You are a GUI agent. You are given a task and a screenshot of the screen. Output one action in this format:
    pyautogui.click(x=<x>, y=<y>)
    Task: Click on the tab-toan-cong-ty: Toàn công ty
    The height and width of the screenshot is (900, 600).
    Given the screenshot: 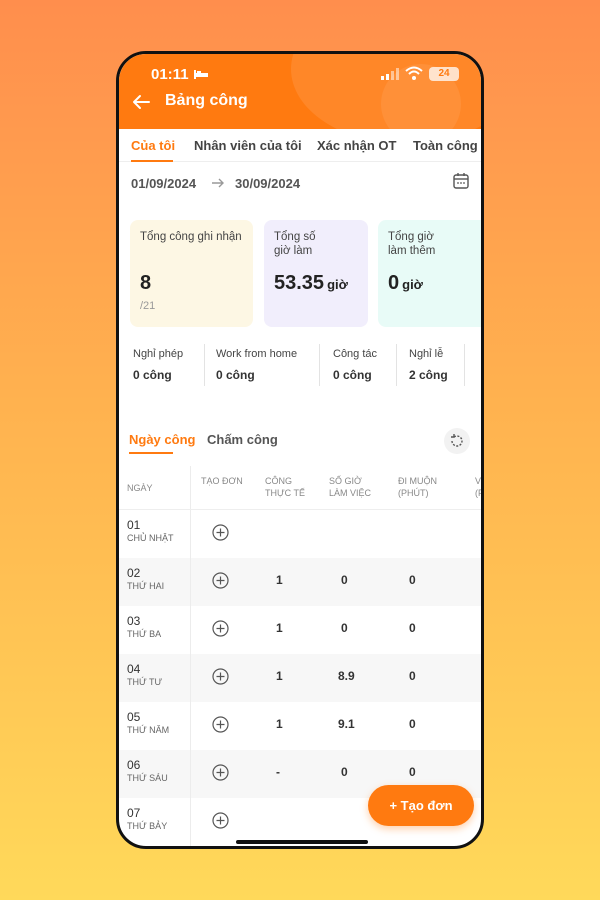 What is the action you would take?
    pyautogui.click(x=447, y=145)
    